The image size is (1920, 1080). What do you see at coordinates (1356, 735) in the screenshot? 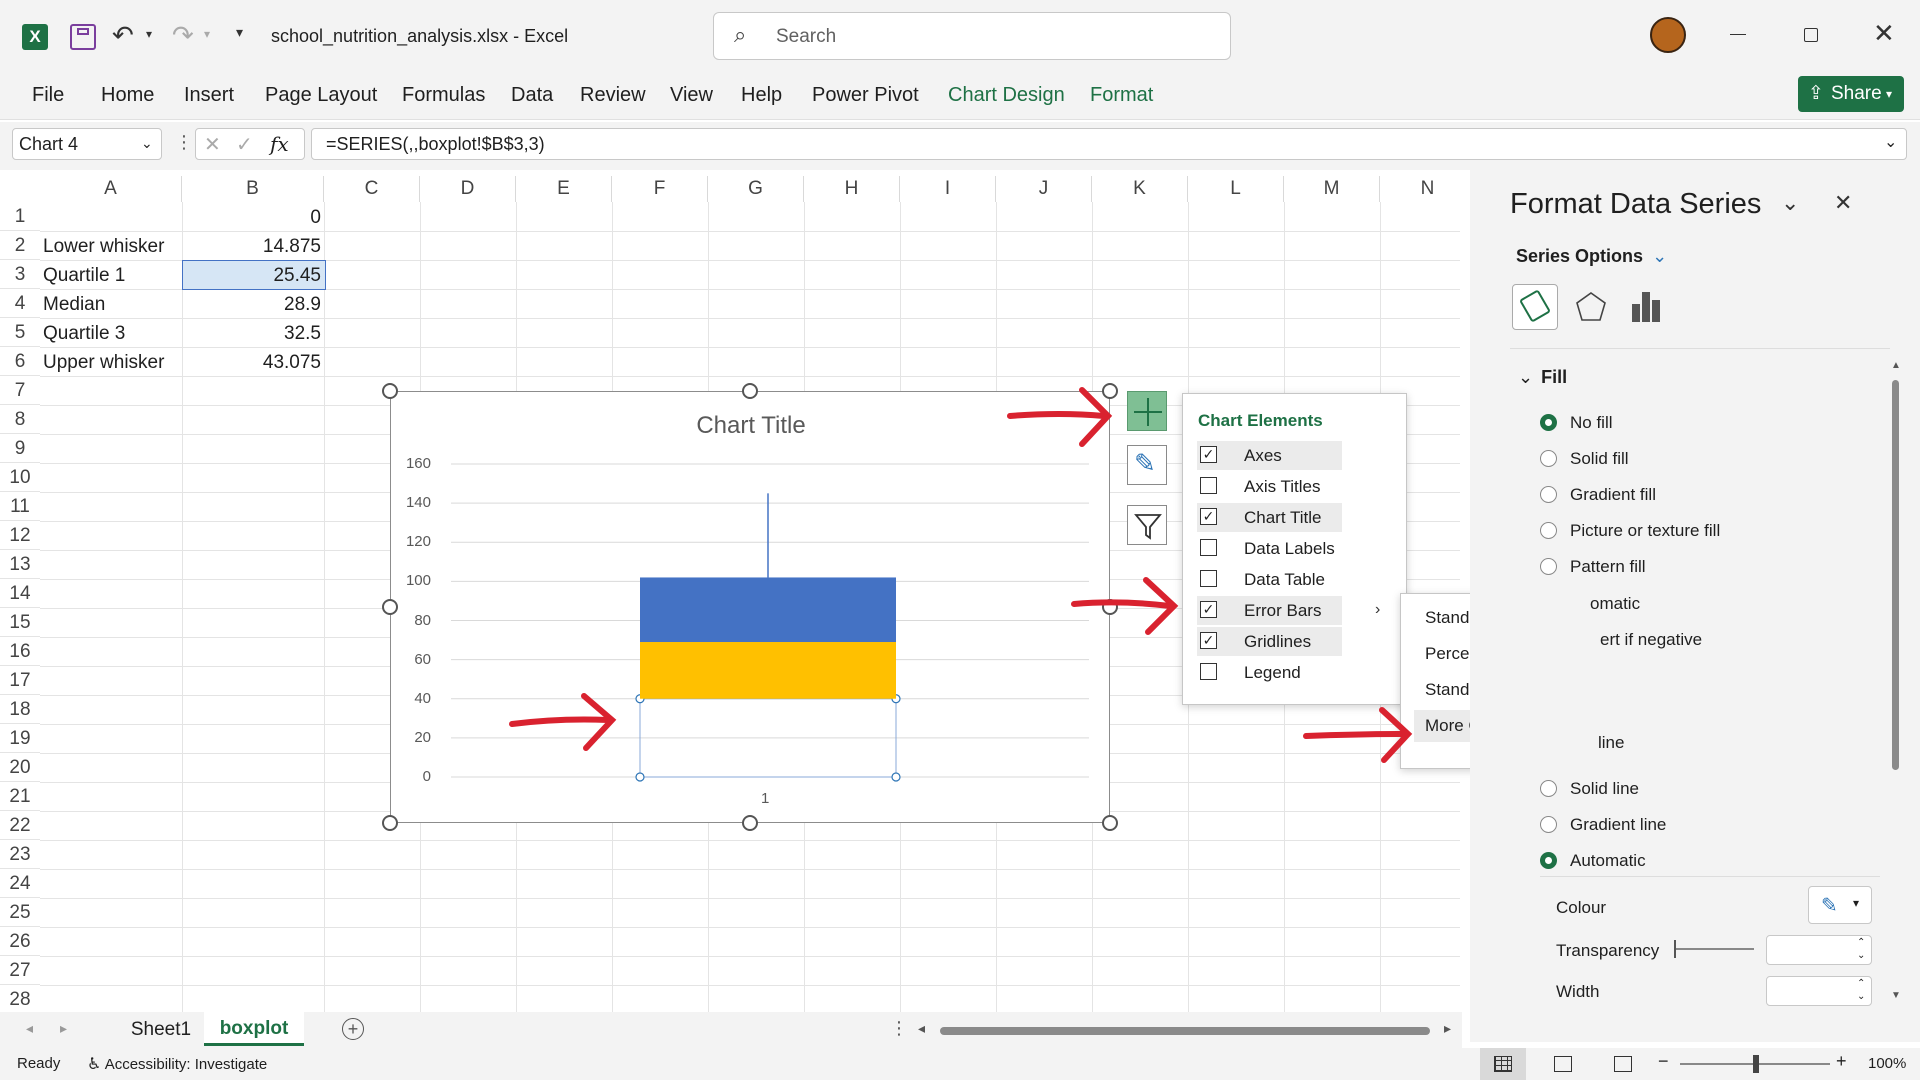
I see `arrow-to-more-options` at bounding box center [1356, 735].